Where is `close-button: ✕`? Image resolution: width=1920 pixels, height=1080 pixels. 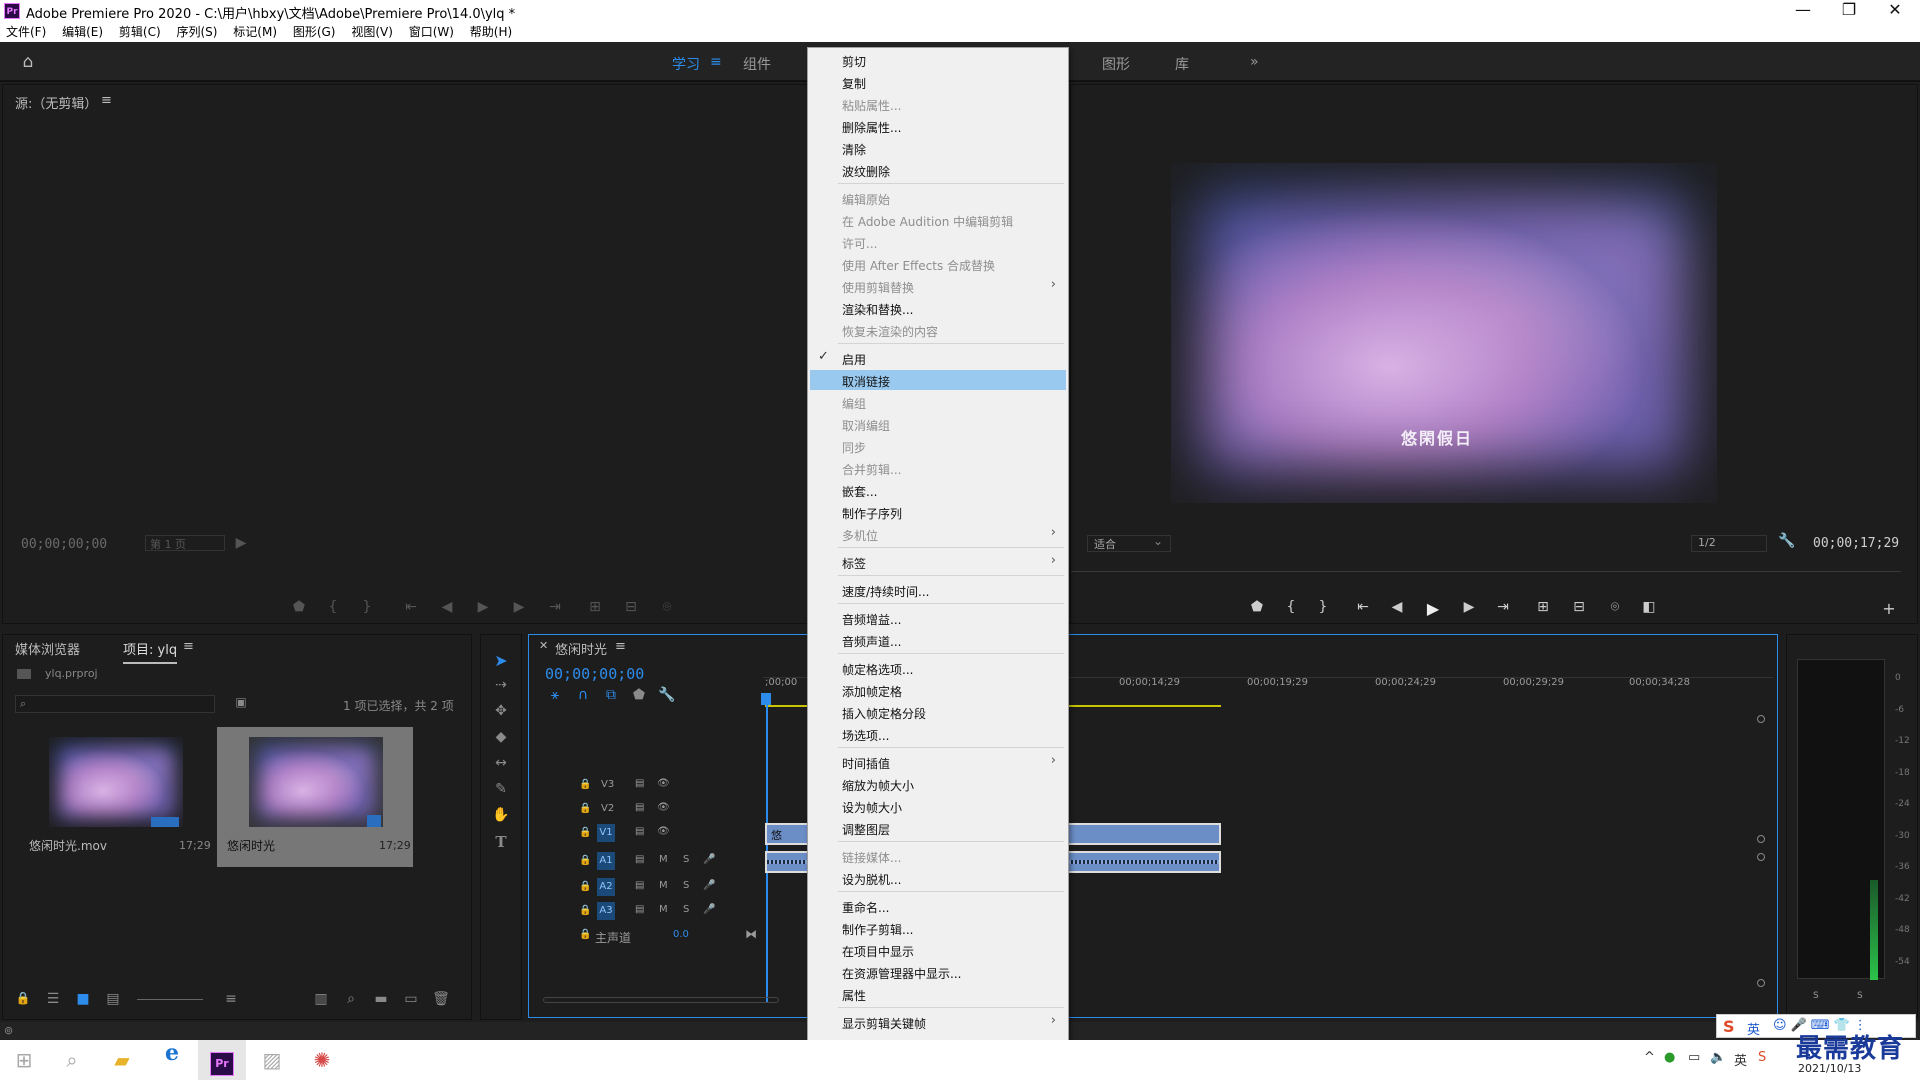
close-button: ✕ is located at coordinates (1895, 11).